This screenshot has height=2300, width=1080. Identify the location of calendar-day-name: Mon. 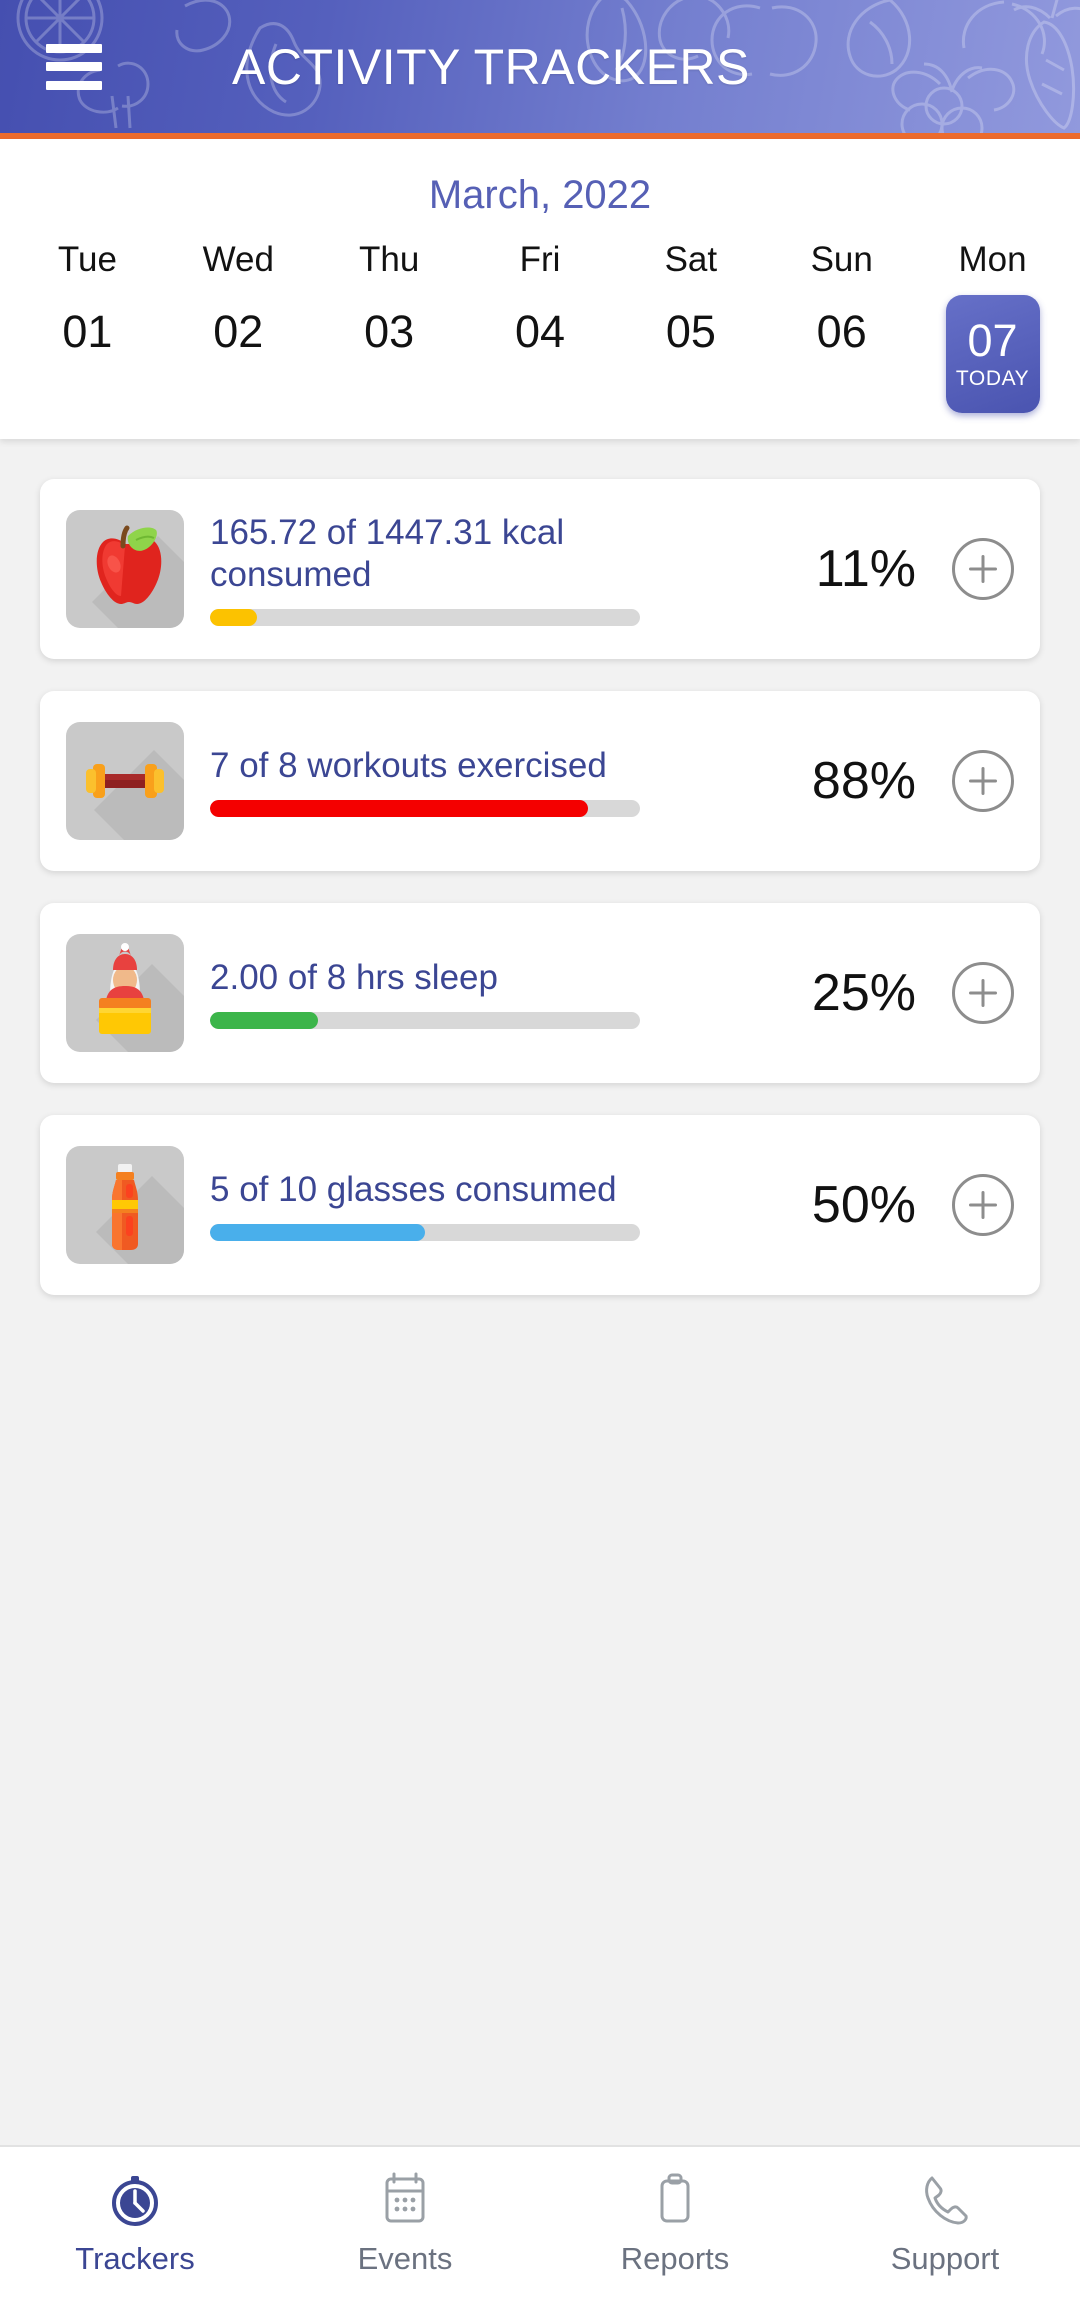
(992, 259).